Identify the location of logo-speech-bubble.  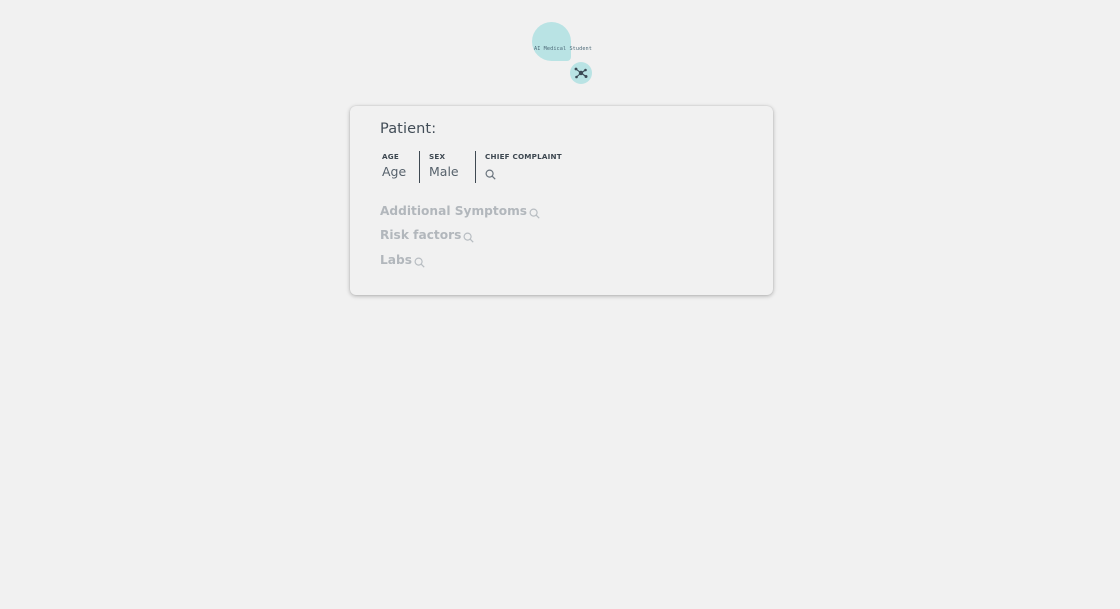
(551, 41).